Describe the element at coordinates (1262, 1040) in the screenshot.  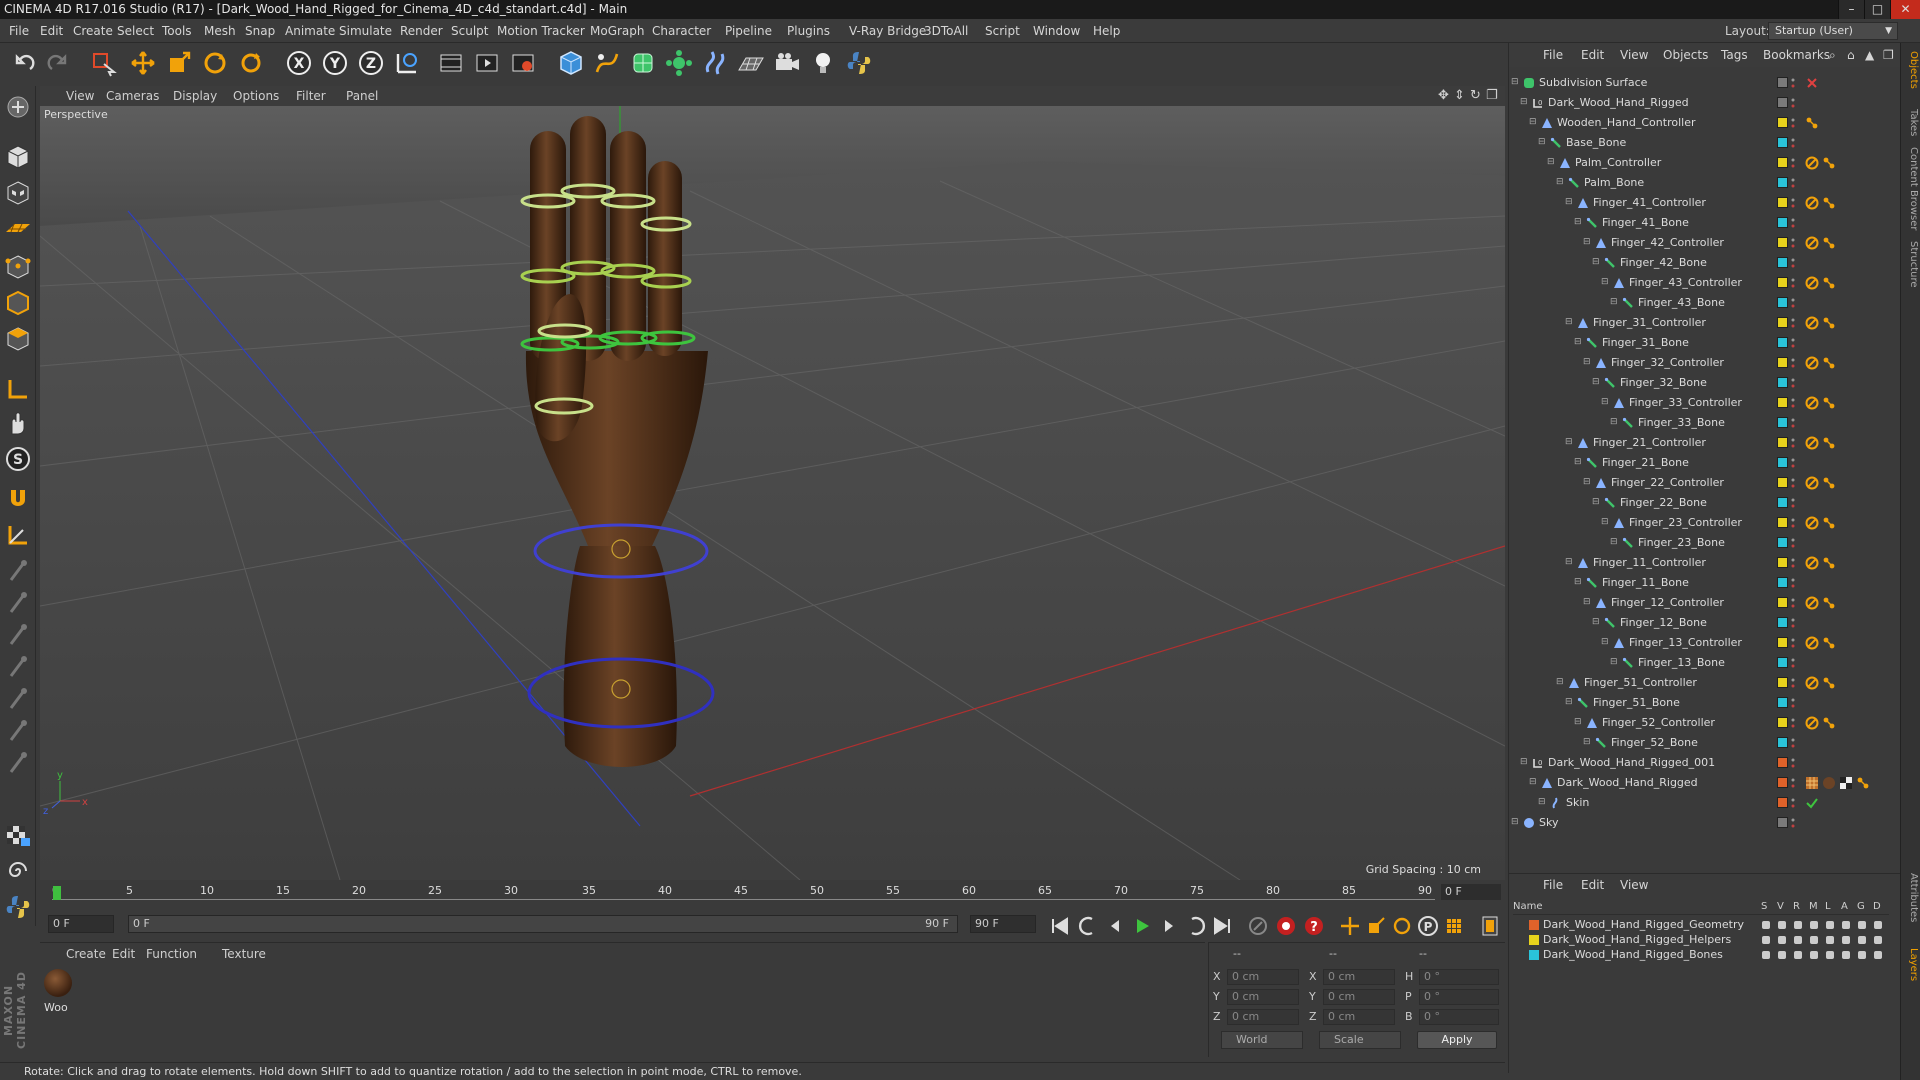
I see `coordinate-mode-dropdown: World` at that location.